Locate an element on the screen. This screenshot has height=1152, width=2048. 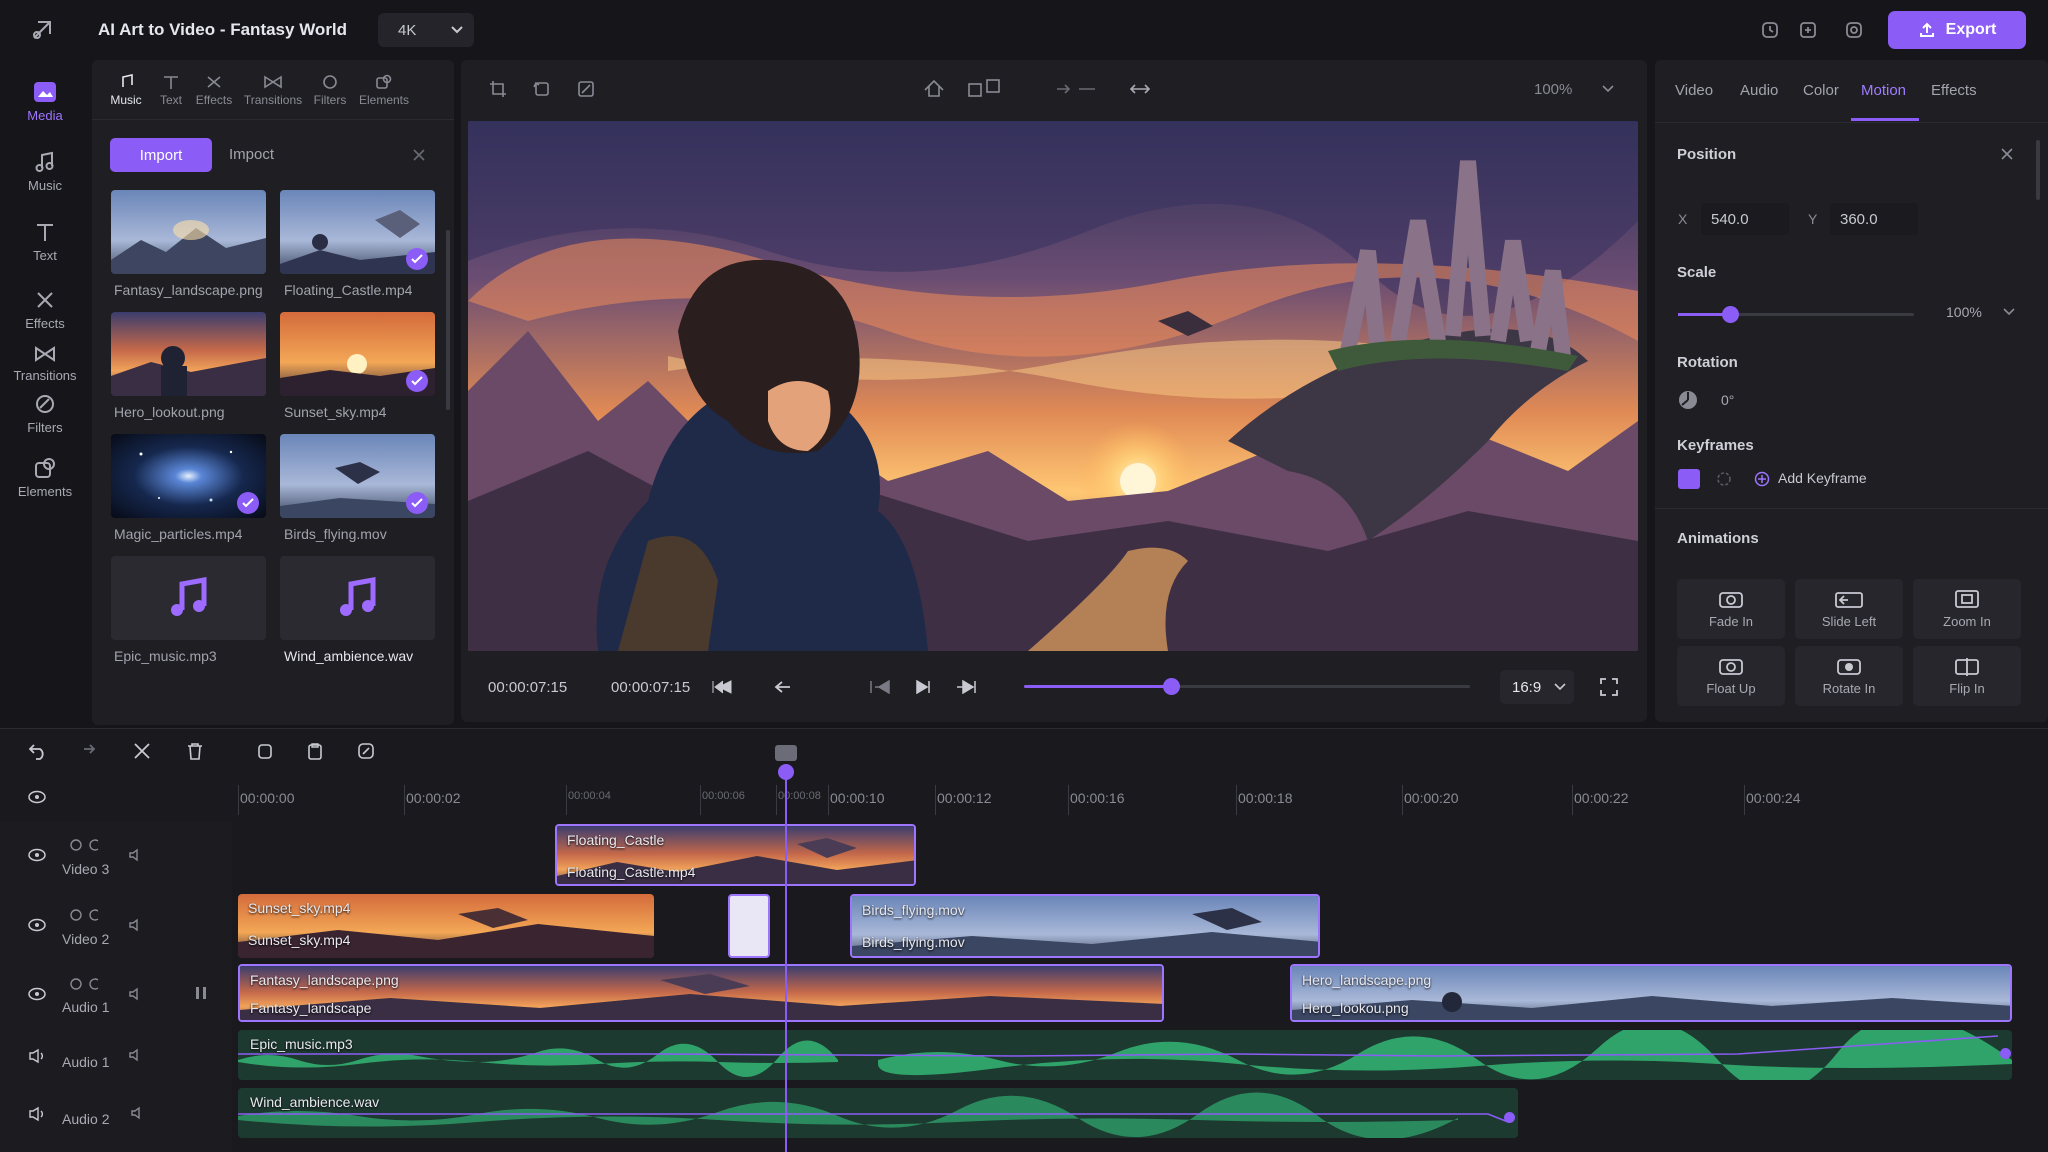
playhead-handle is located at coordinates (786, 753).